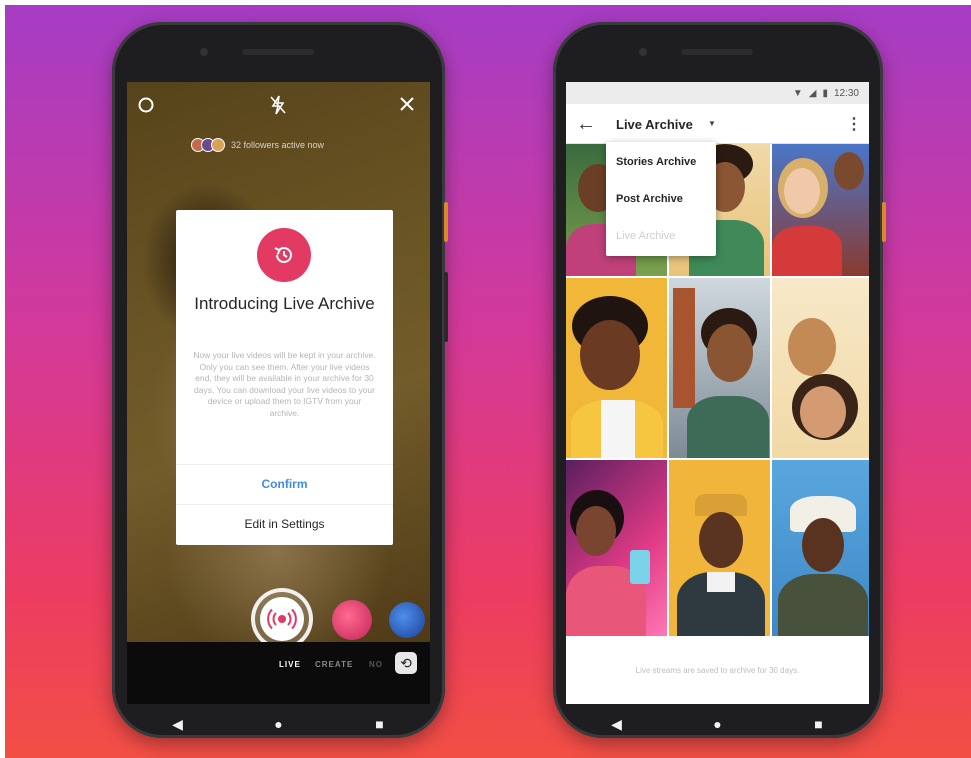 Image resolution: width=971 pixels, height=758 pixels. What do you see at coordinates (797, 93) in the screenshot?
I see `wifi-icon: ▼` at bounding box center [797, 93].